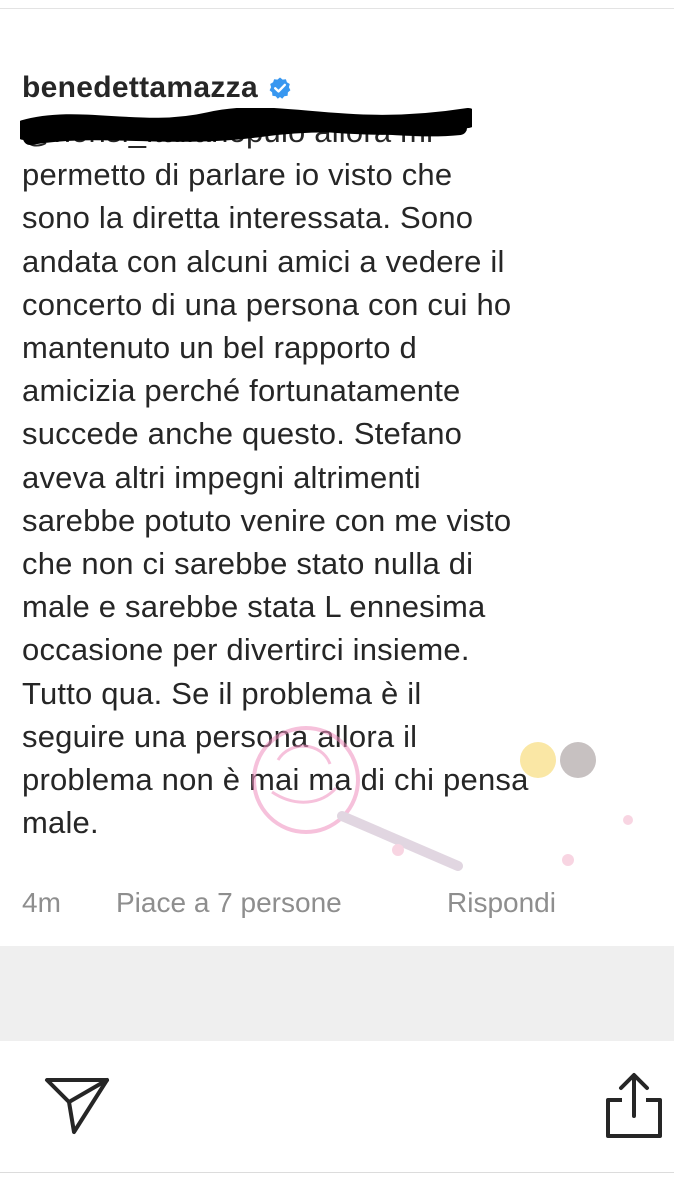  What do you see at coordinates (337, 8) in the screenshot?
I see `top-divider` at bounding box center [337, 8].